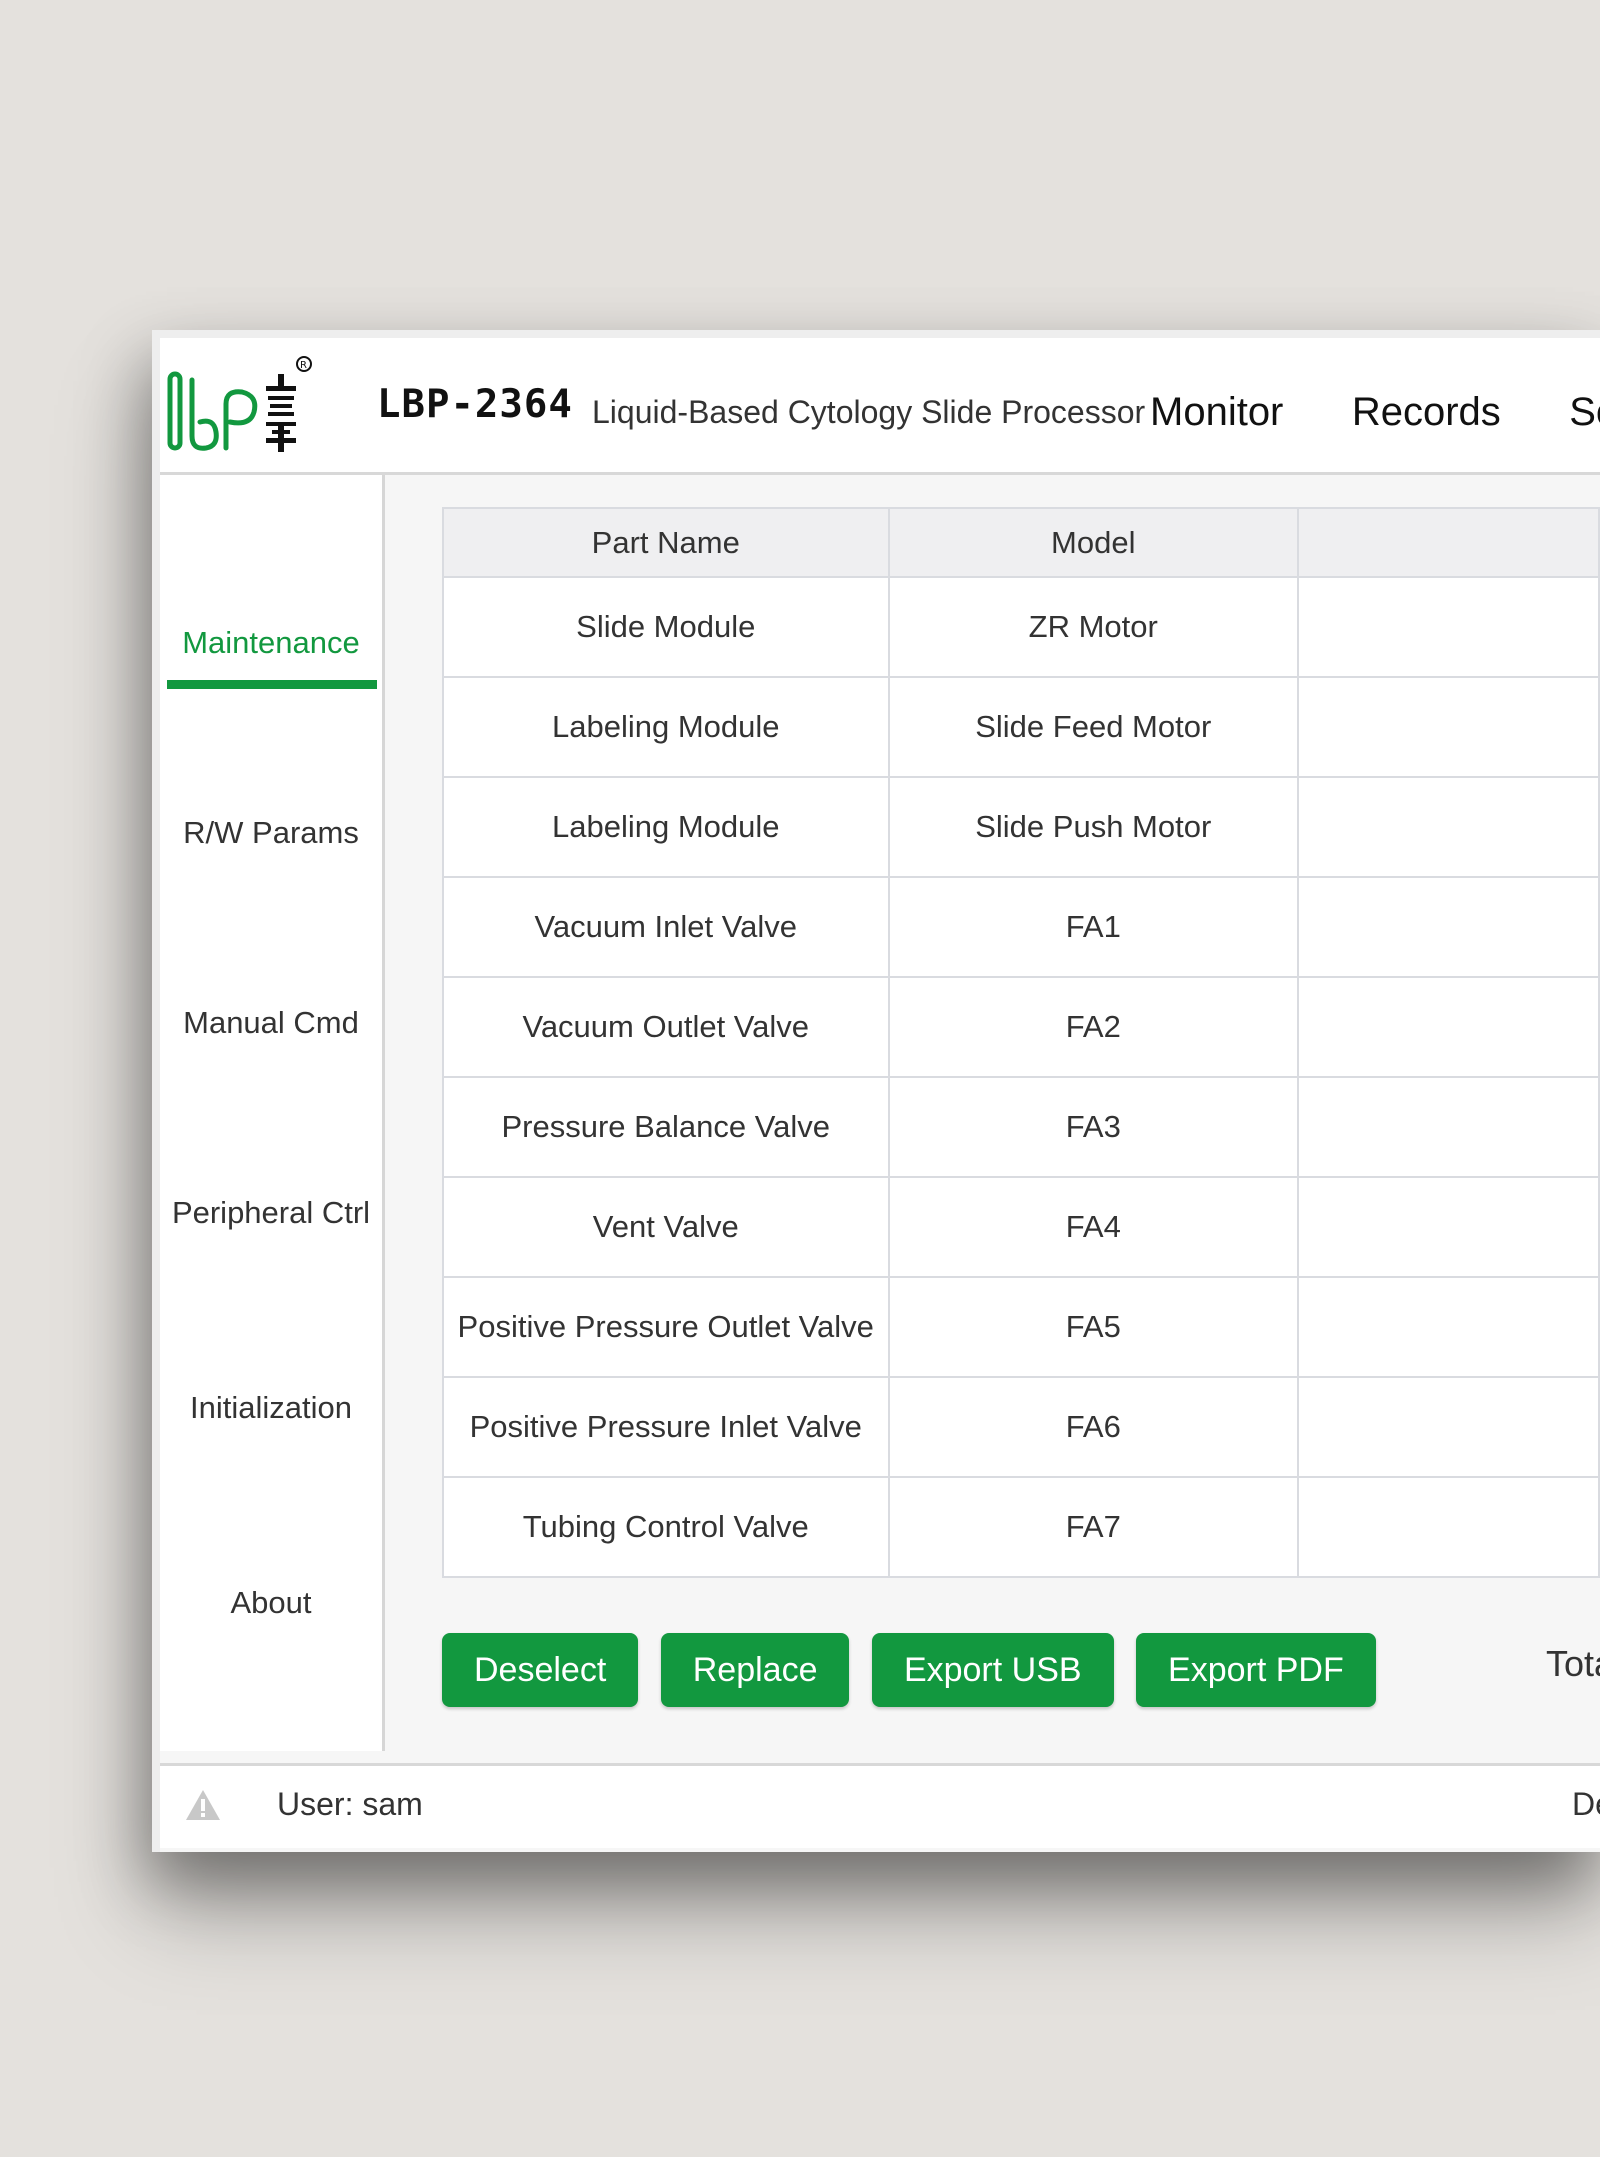 This screenshot has width=1600, height=2157. I want to click on table-row: Pressure Balance Valve FA3, so click(1021, 1127).